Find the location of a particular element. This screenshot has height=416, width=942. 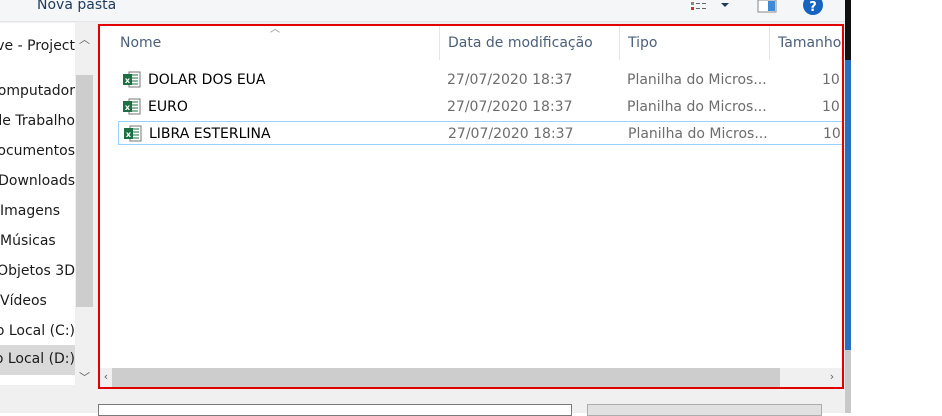

horizontal-scrollbar: ‹ › is located at coordinates (471, 377).